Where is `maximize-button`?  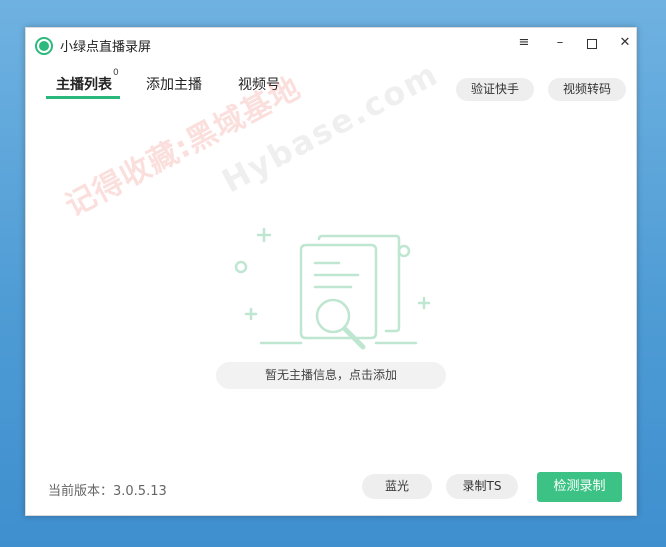
maximize-button is located at coordinates (592, 43).